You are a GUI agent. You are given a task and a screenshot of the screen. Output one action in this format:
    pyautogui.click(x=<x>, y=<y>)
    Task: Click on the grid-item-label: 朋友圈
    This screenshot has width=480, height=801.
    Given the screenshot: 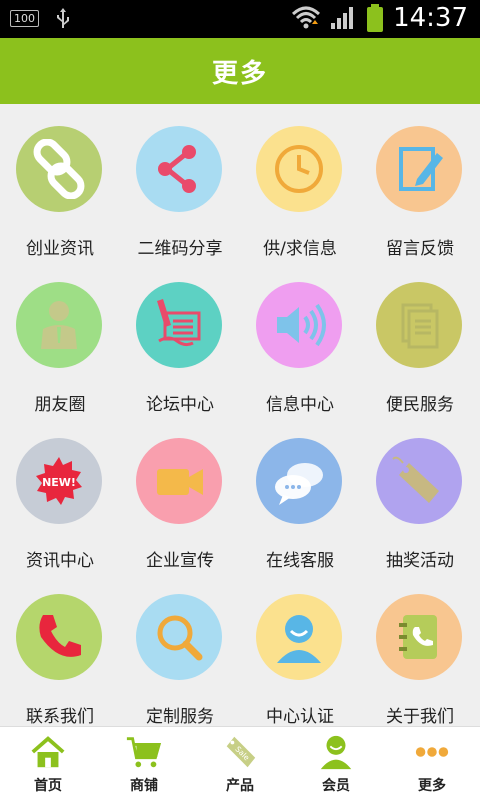 What is the action you would take?
    pyautogui.click(x=60, y=405)
    